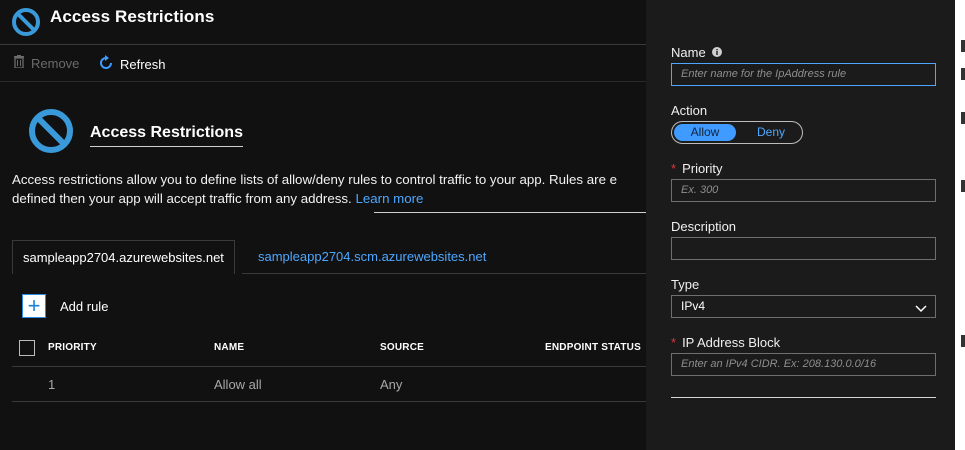 The image size is (965, 450). What do you see at coordinates (323, 64) in the screenshot?
I see `command-bar: Remove Refresh` at bounding box center [323, 64].